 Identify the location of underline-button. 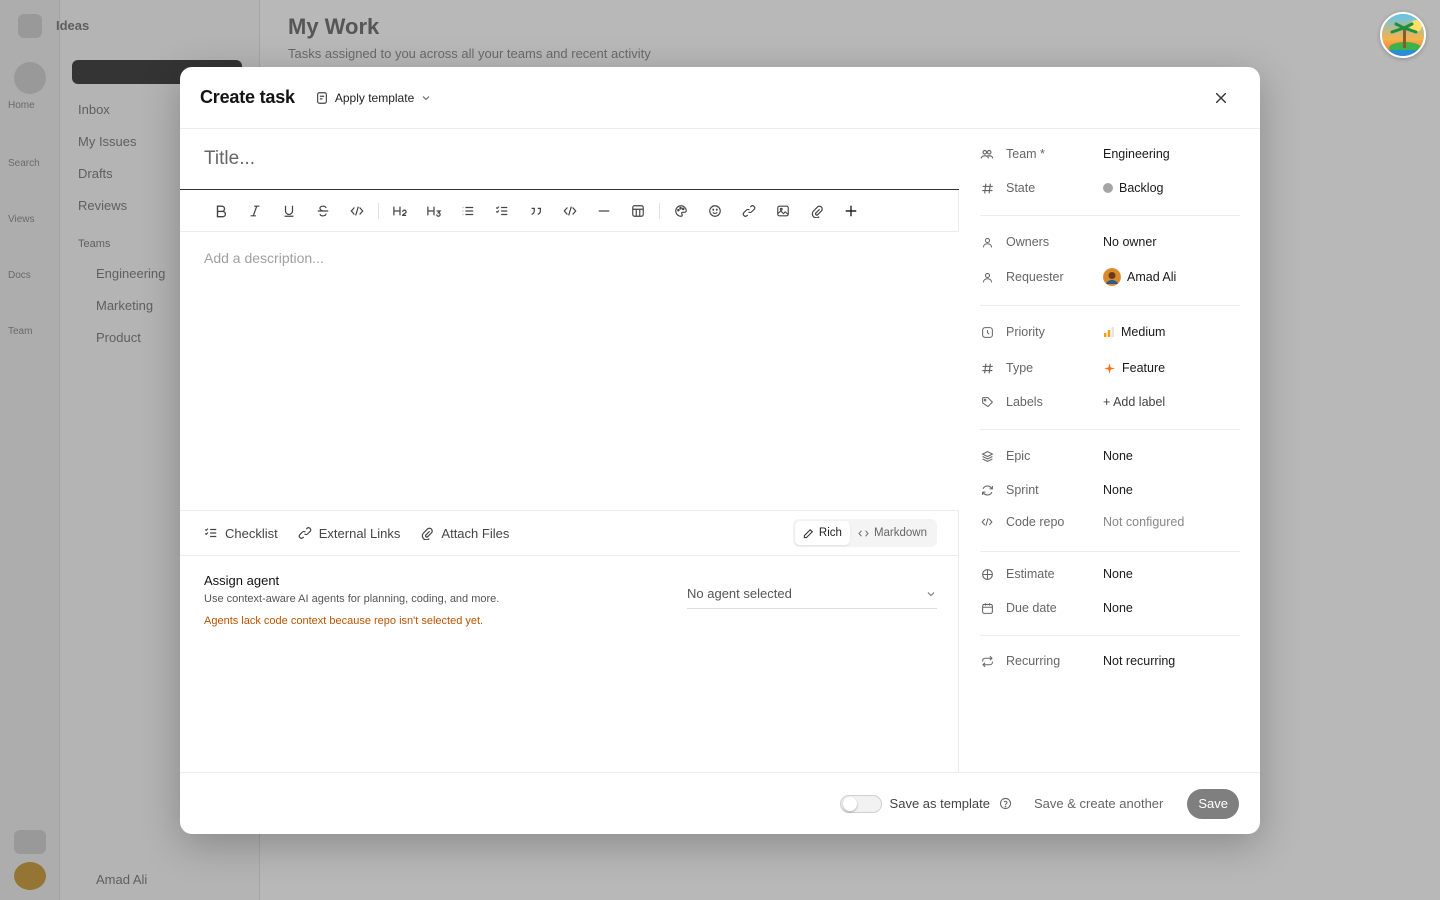
(289, 211).